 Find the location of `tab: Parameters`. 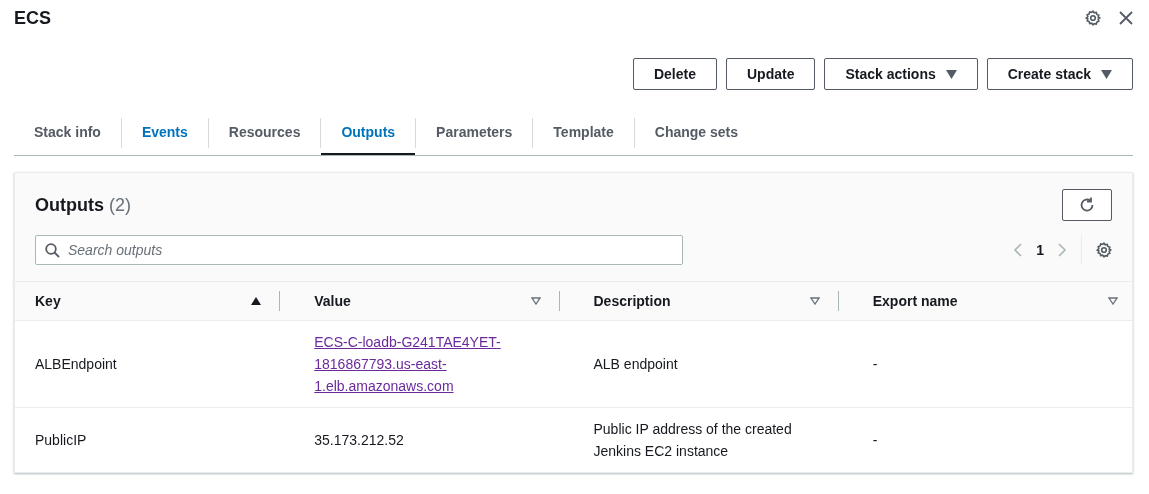

tab: Parameters is located at coordinates (474, 132).